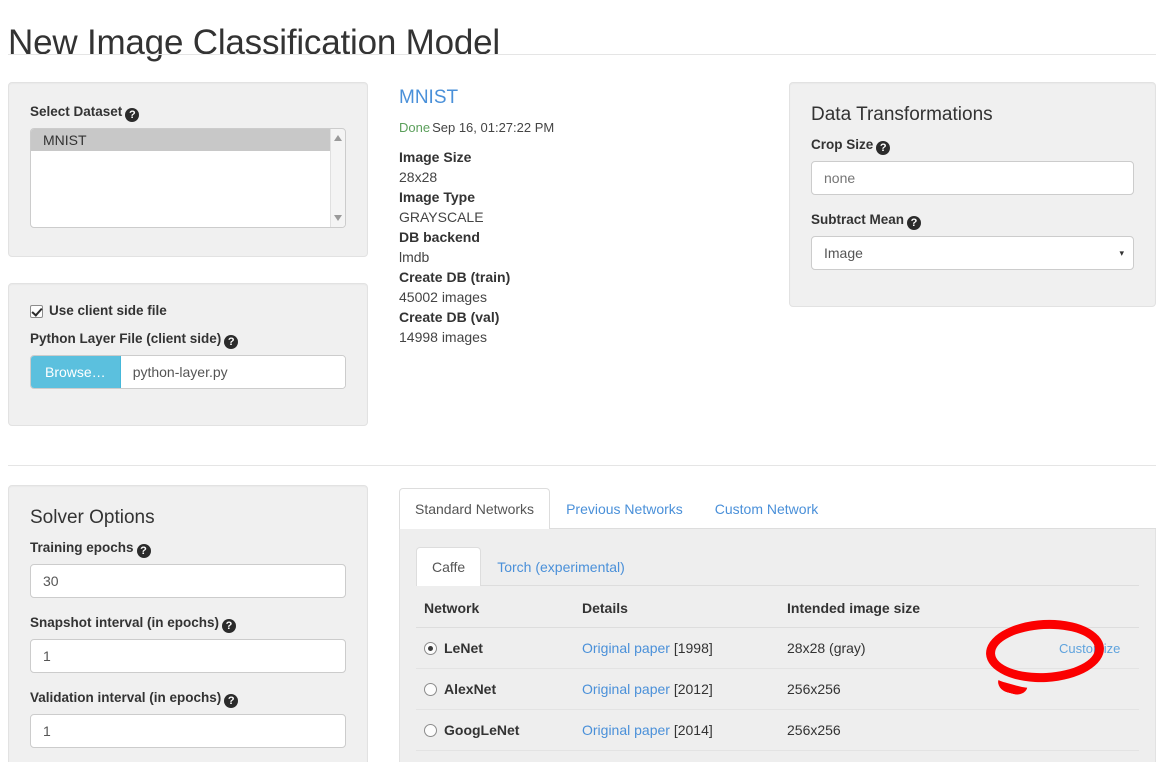  I want to click on dataset-option-mnist: MNIST, so click(188, 140).